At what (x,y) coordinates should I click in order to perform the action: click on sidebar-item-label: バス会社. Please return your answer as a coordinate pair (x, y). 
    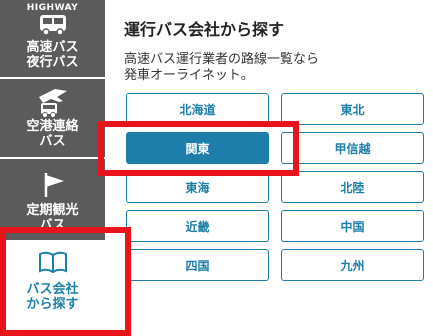
    Looking at the image, I should click on (52, 289).